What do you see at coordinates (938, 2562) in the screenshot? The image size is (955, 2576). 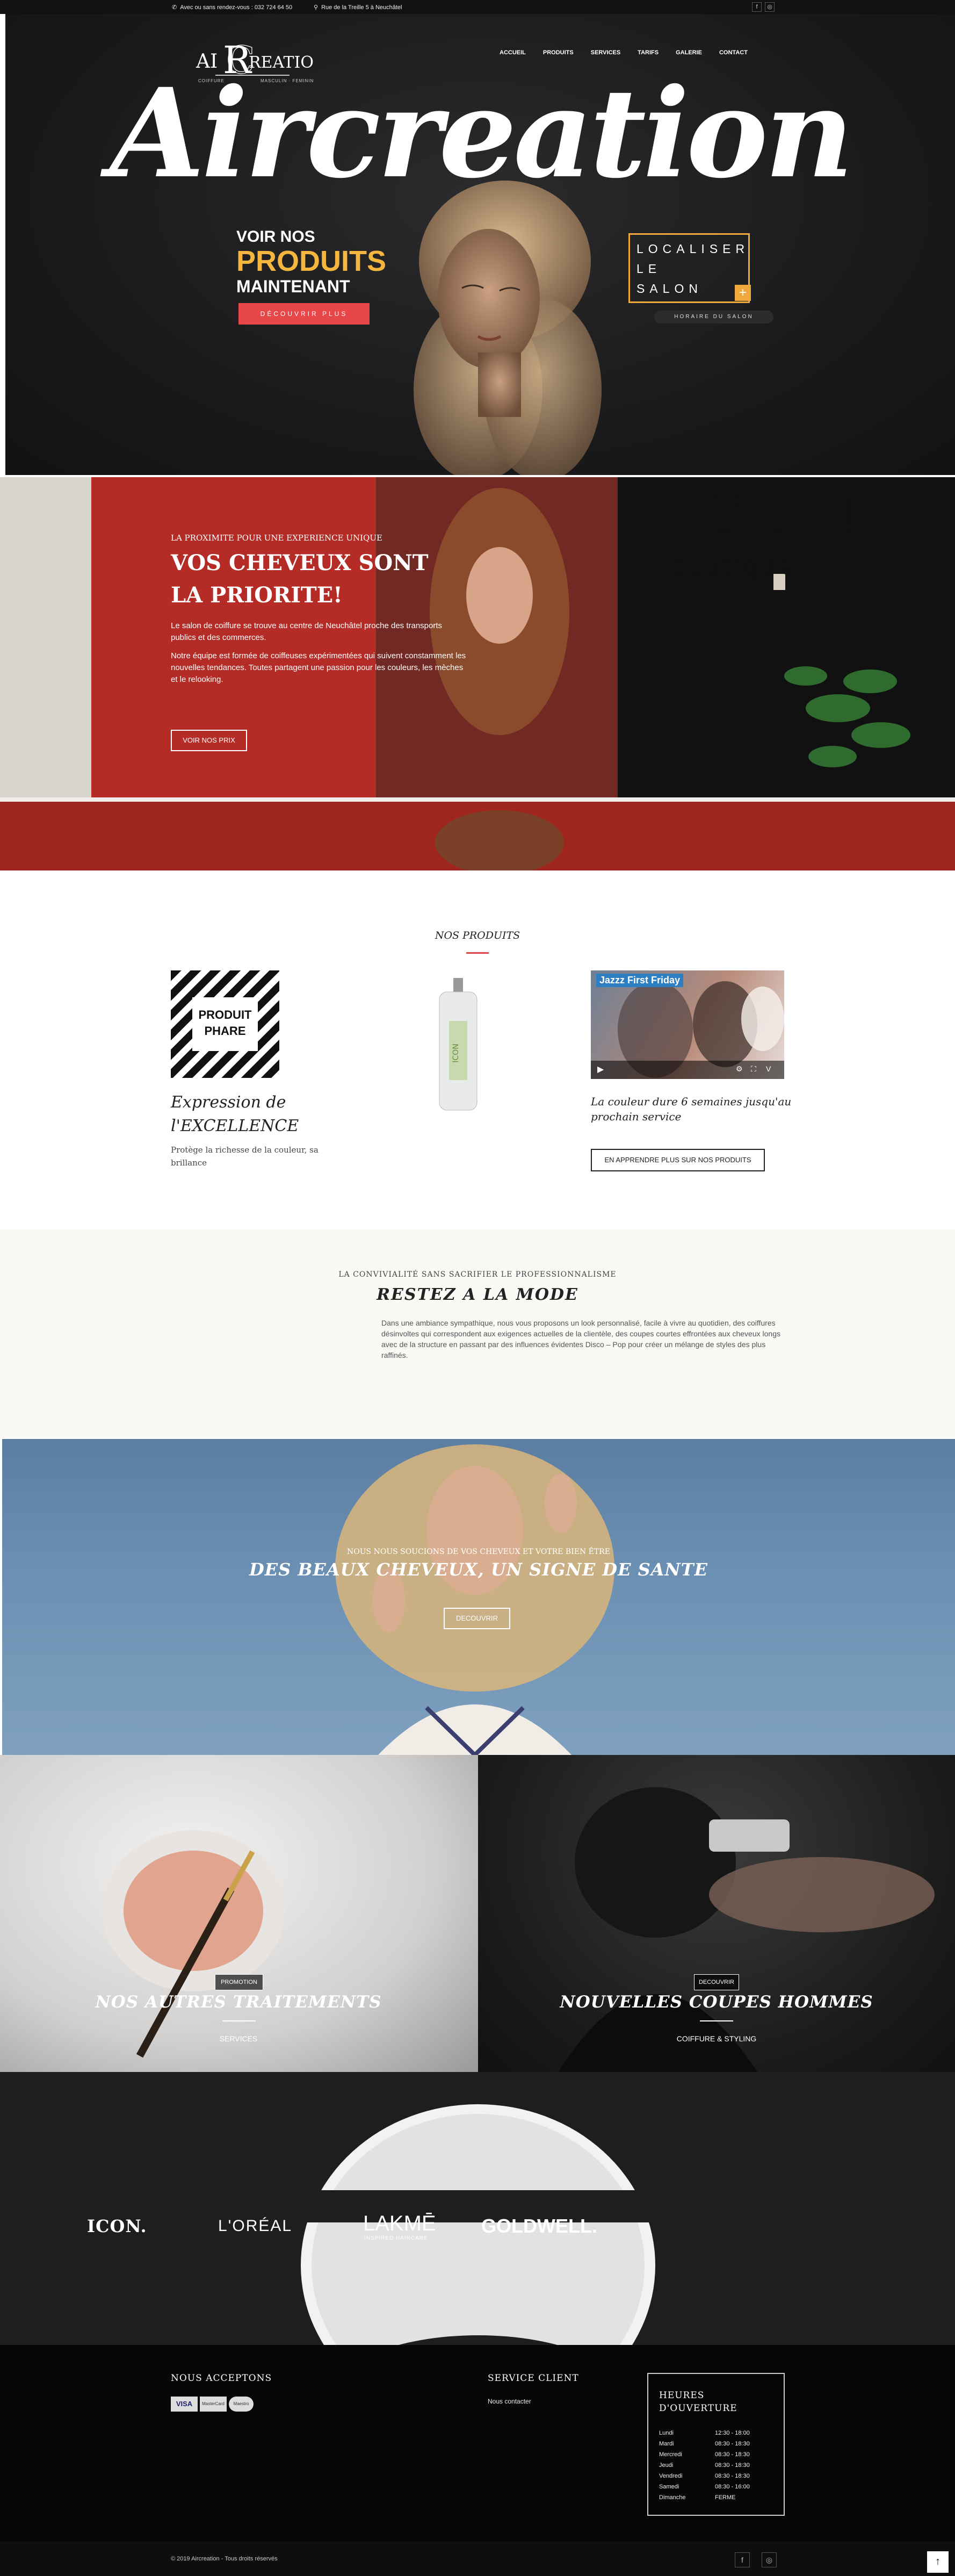 I see `scroll-to-top-icon: ↑` at bounding box center [938, 2562].